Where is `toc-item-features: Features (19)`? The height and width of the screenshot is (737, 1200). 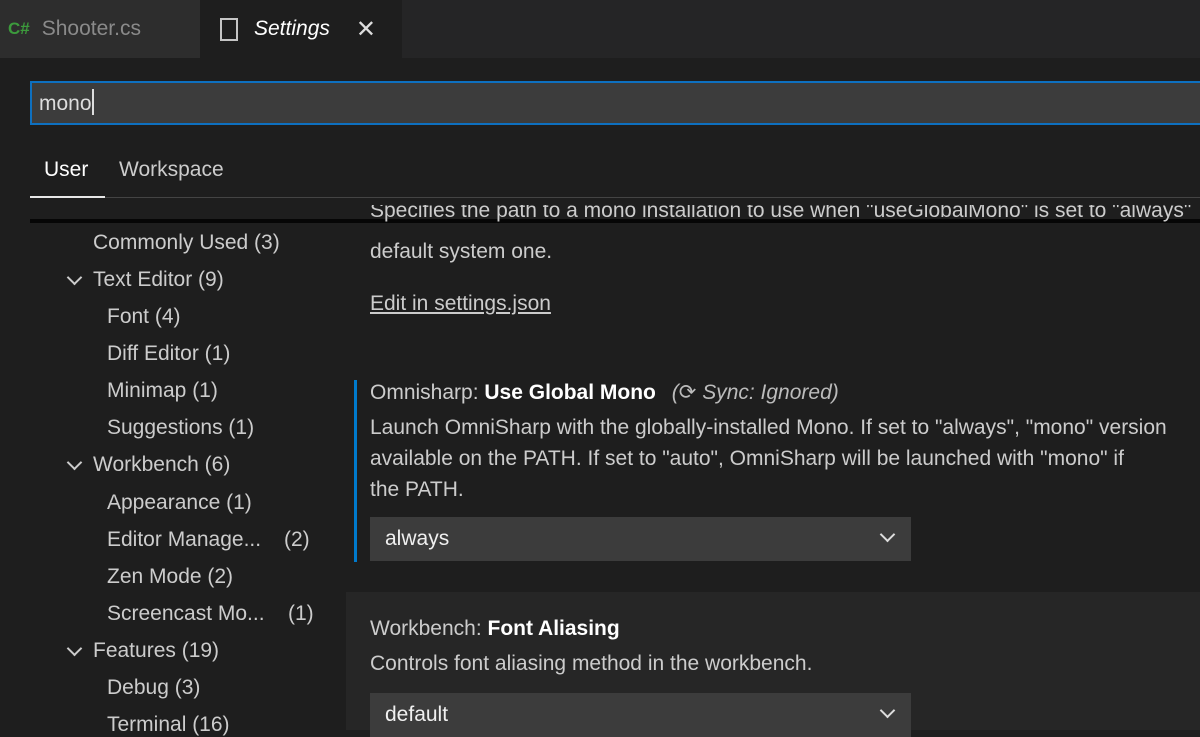 toc-item-features: Features (19) is located at coordinates (156, 651).